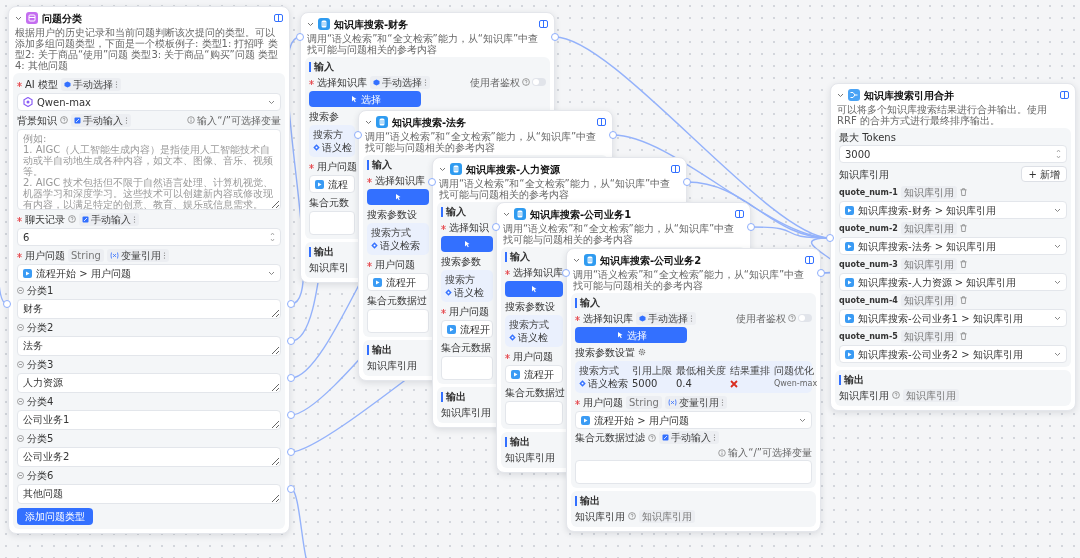 The image size is (1080, 558). Describe the element at coordinates (1044, 174) in the screenshot. I see `add-button: + 新增` at that location.